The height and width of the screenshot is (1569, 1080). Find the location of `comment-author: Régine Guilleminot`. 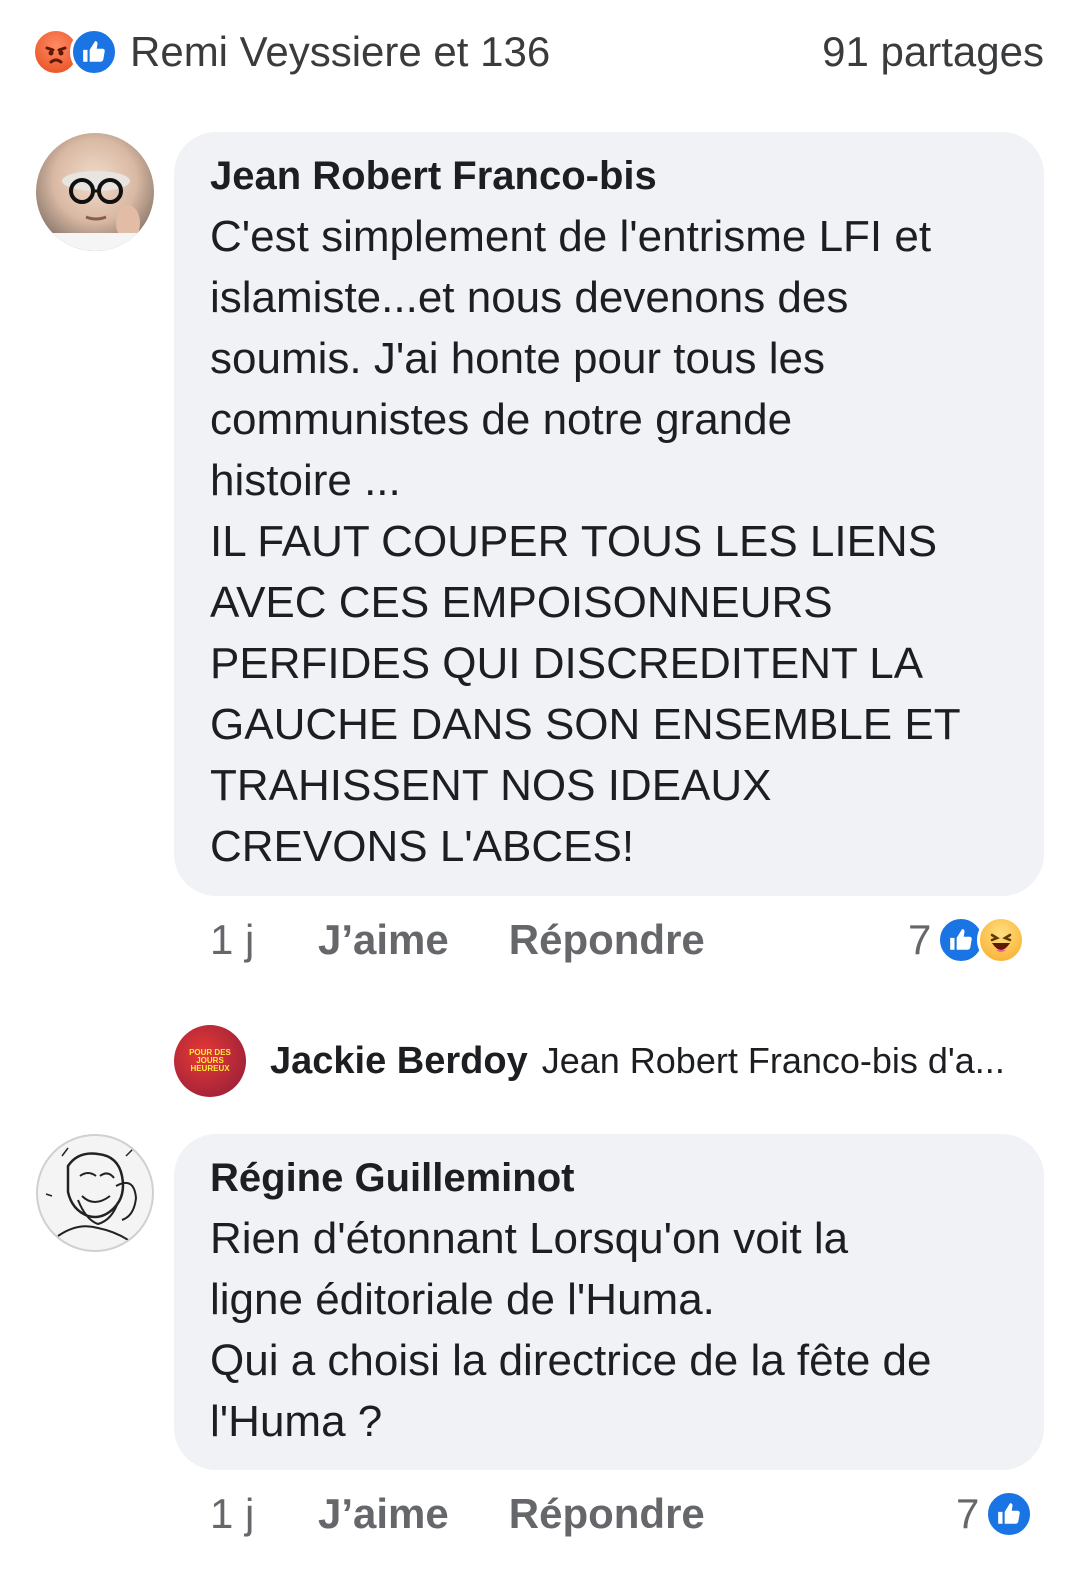

comment-author: Régine Guilleminot is located at coordinates (609, 1178).